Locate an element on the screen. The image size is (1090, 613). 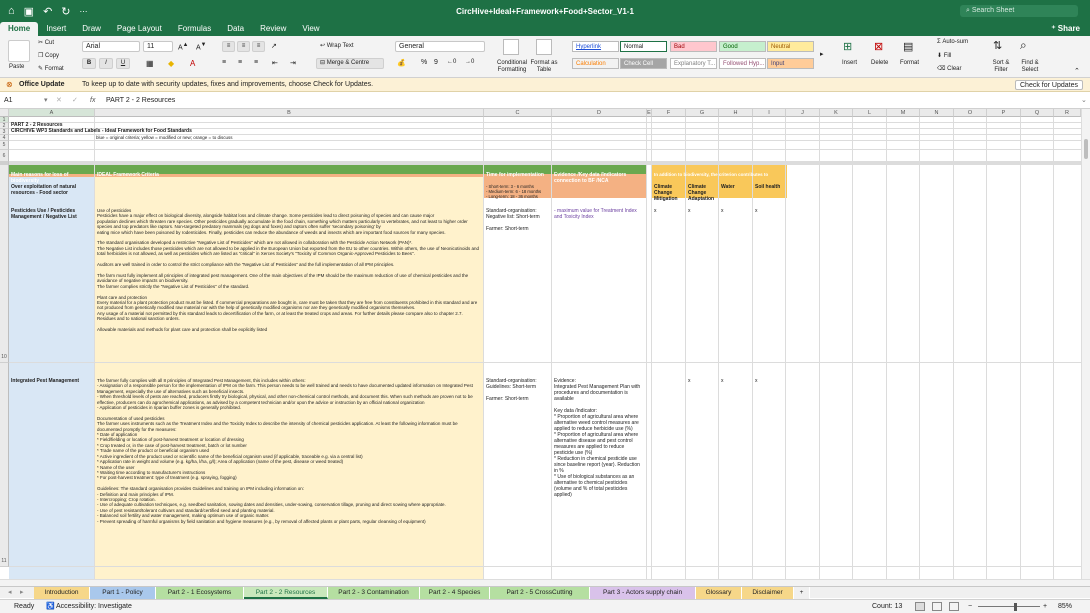
cell-style-hyperlink: Hyperlink is located at coordinates (595, 46).